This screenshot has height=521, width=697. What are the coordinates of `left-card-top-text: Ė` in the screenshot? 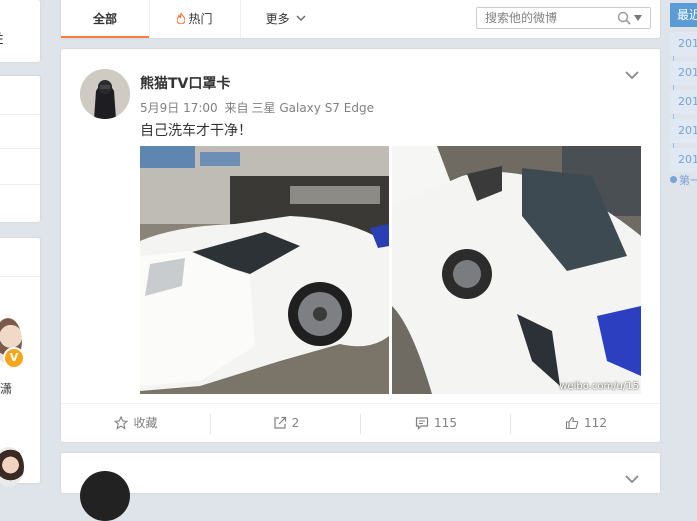 It's located at (2, 40).